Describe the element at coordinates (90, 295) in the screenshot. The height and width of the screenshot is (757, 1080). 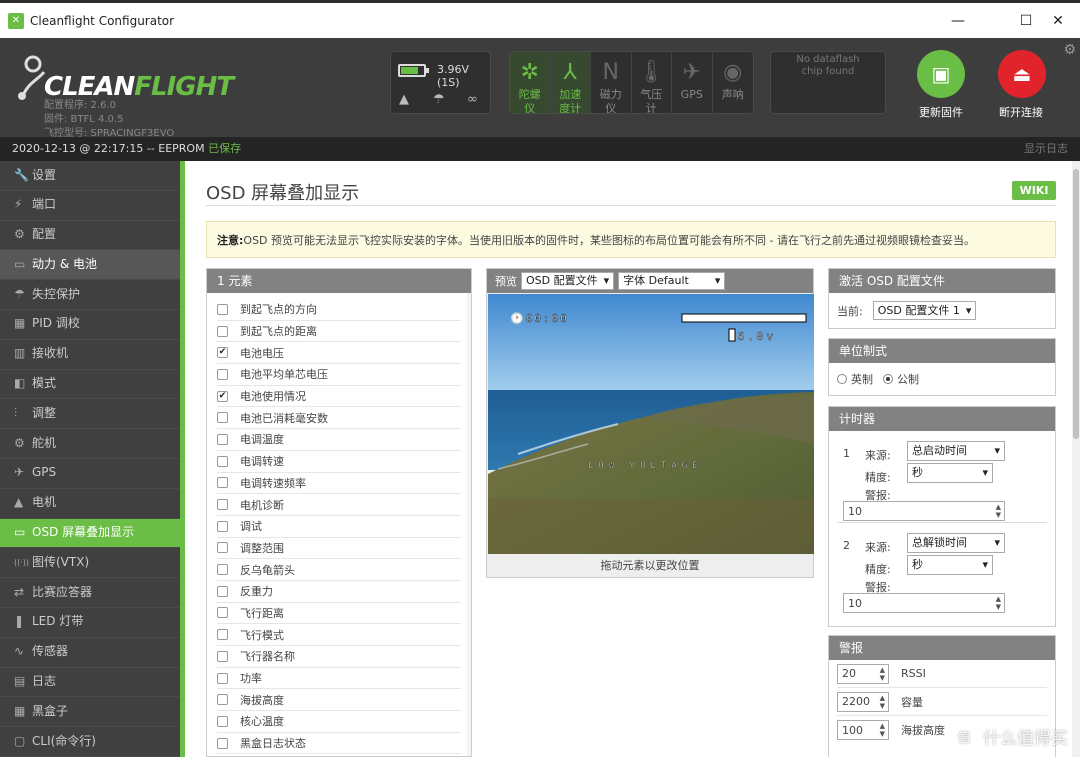
I see `sidebar-item-failsafe: ☂ 失控保护` at that location.